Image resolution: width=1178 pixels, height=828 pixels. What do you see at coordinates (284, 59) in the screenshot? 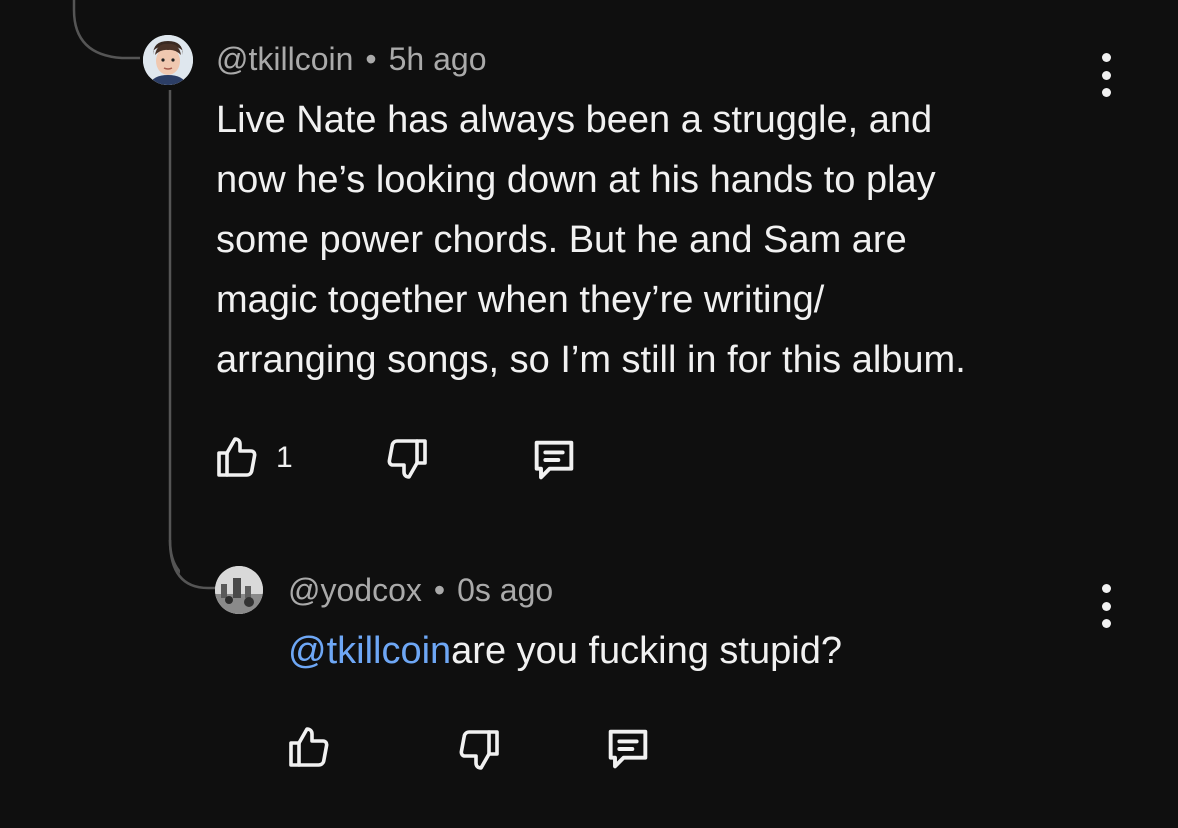
I see `comment-author: @tkillcoin` at bounding box center [284, 59].